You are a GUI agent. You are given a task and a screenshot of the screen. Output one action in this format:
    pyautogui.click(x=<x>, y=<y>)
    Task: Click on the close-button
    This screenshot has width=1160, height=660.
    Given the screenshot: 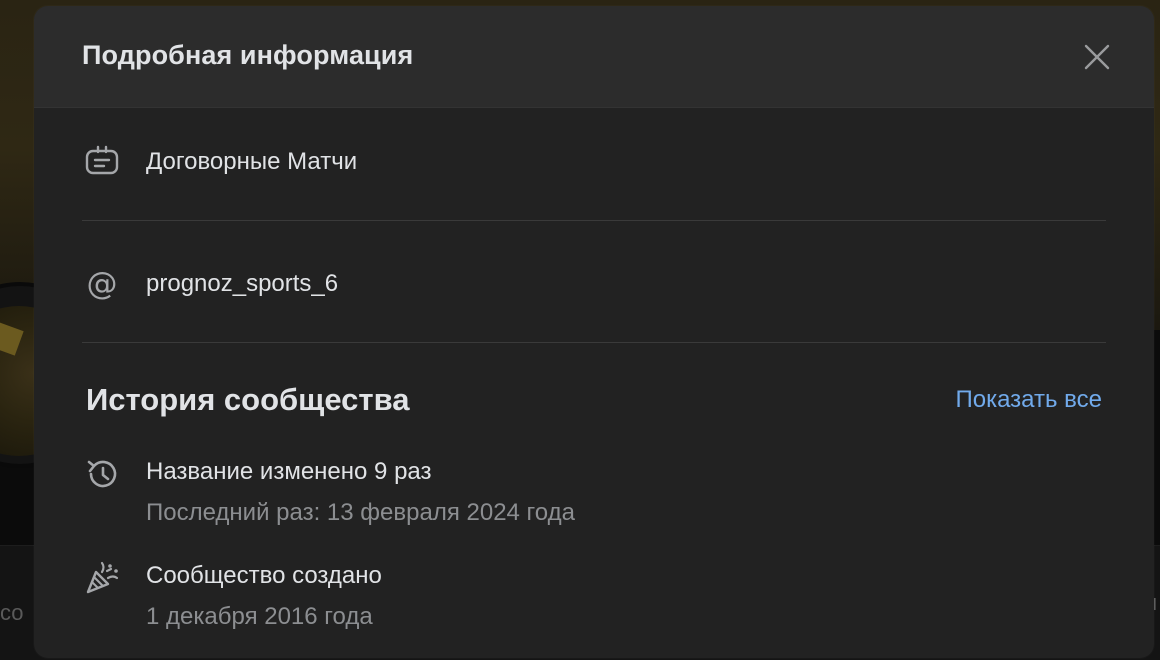 What is the action you would take?
    pyautogui.click(x=1097, y=57)
    